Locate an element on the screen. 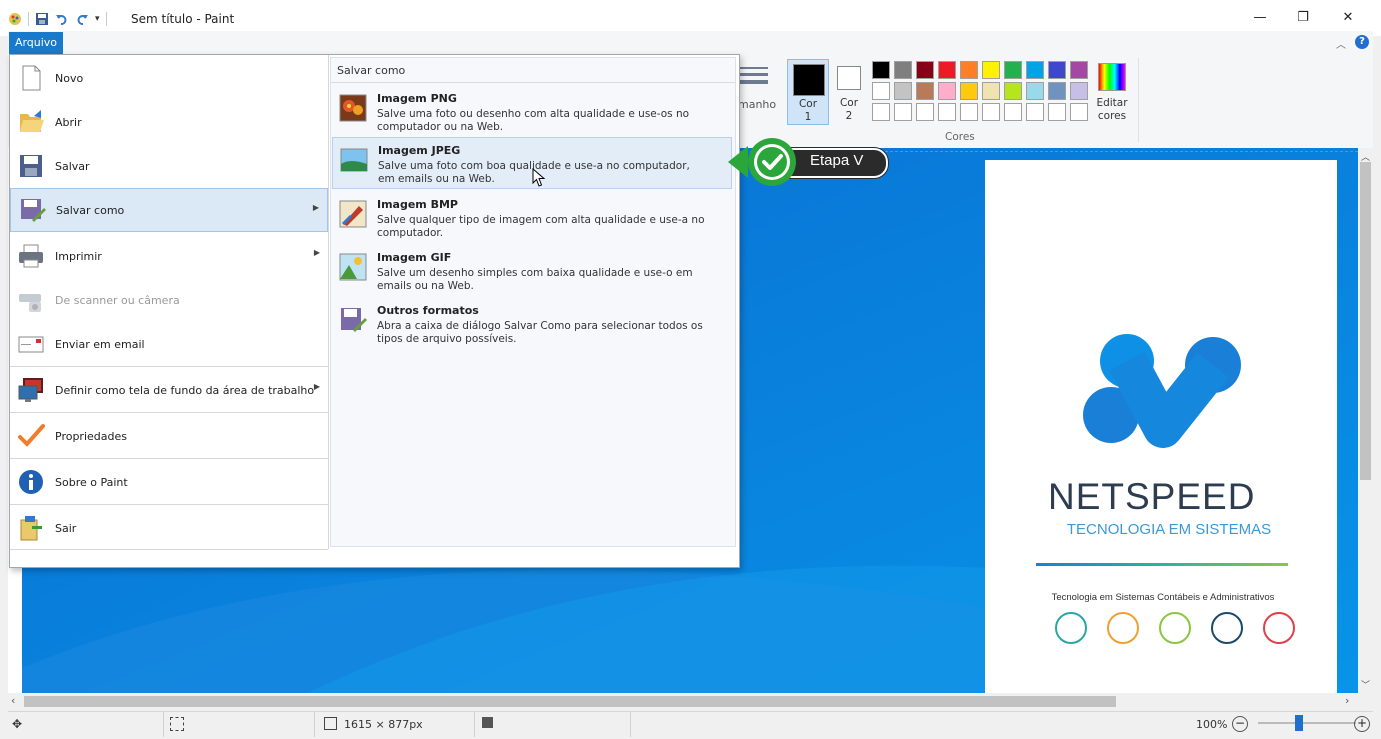 This screenshot has width=1381, height=739. menu-item-email: Enviar em email is located at coordinates (169, 344).